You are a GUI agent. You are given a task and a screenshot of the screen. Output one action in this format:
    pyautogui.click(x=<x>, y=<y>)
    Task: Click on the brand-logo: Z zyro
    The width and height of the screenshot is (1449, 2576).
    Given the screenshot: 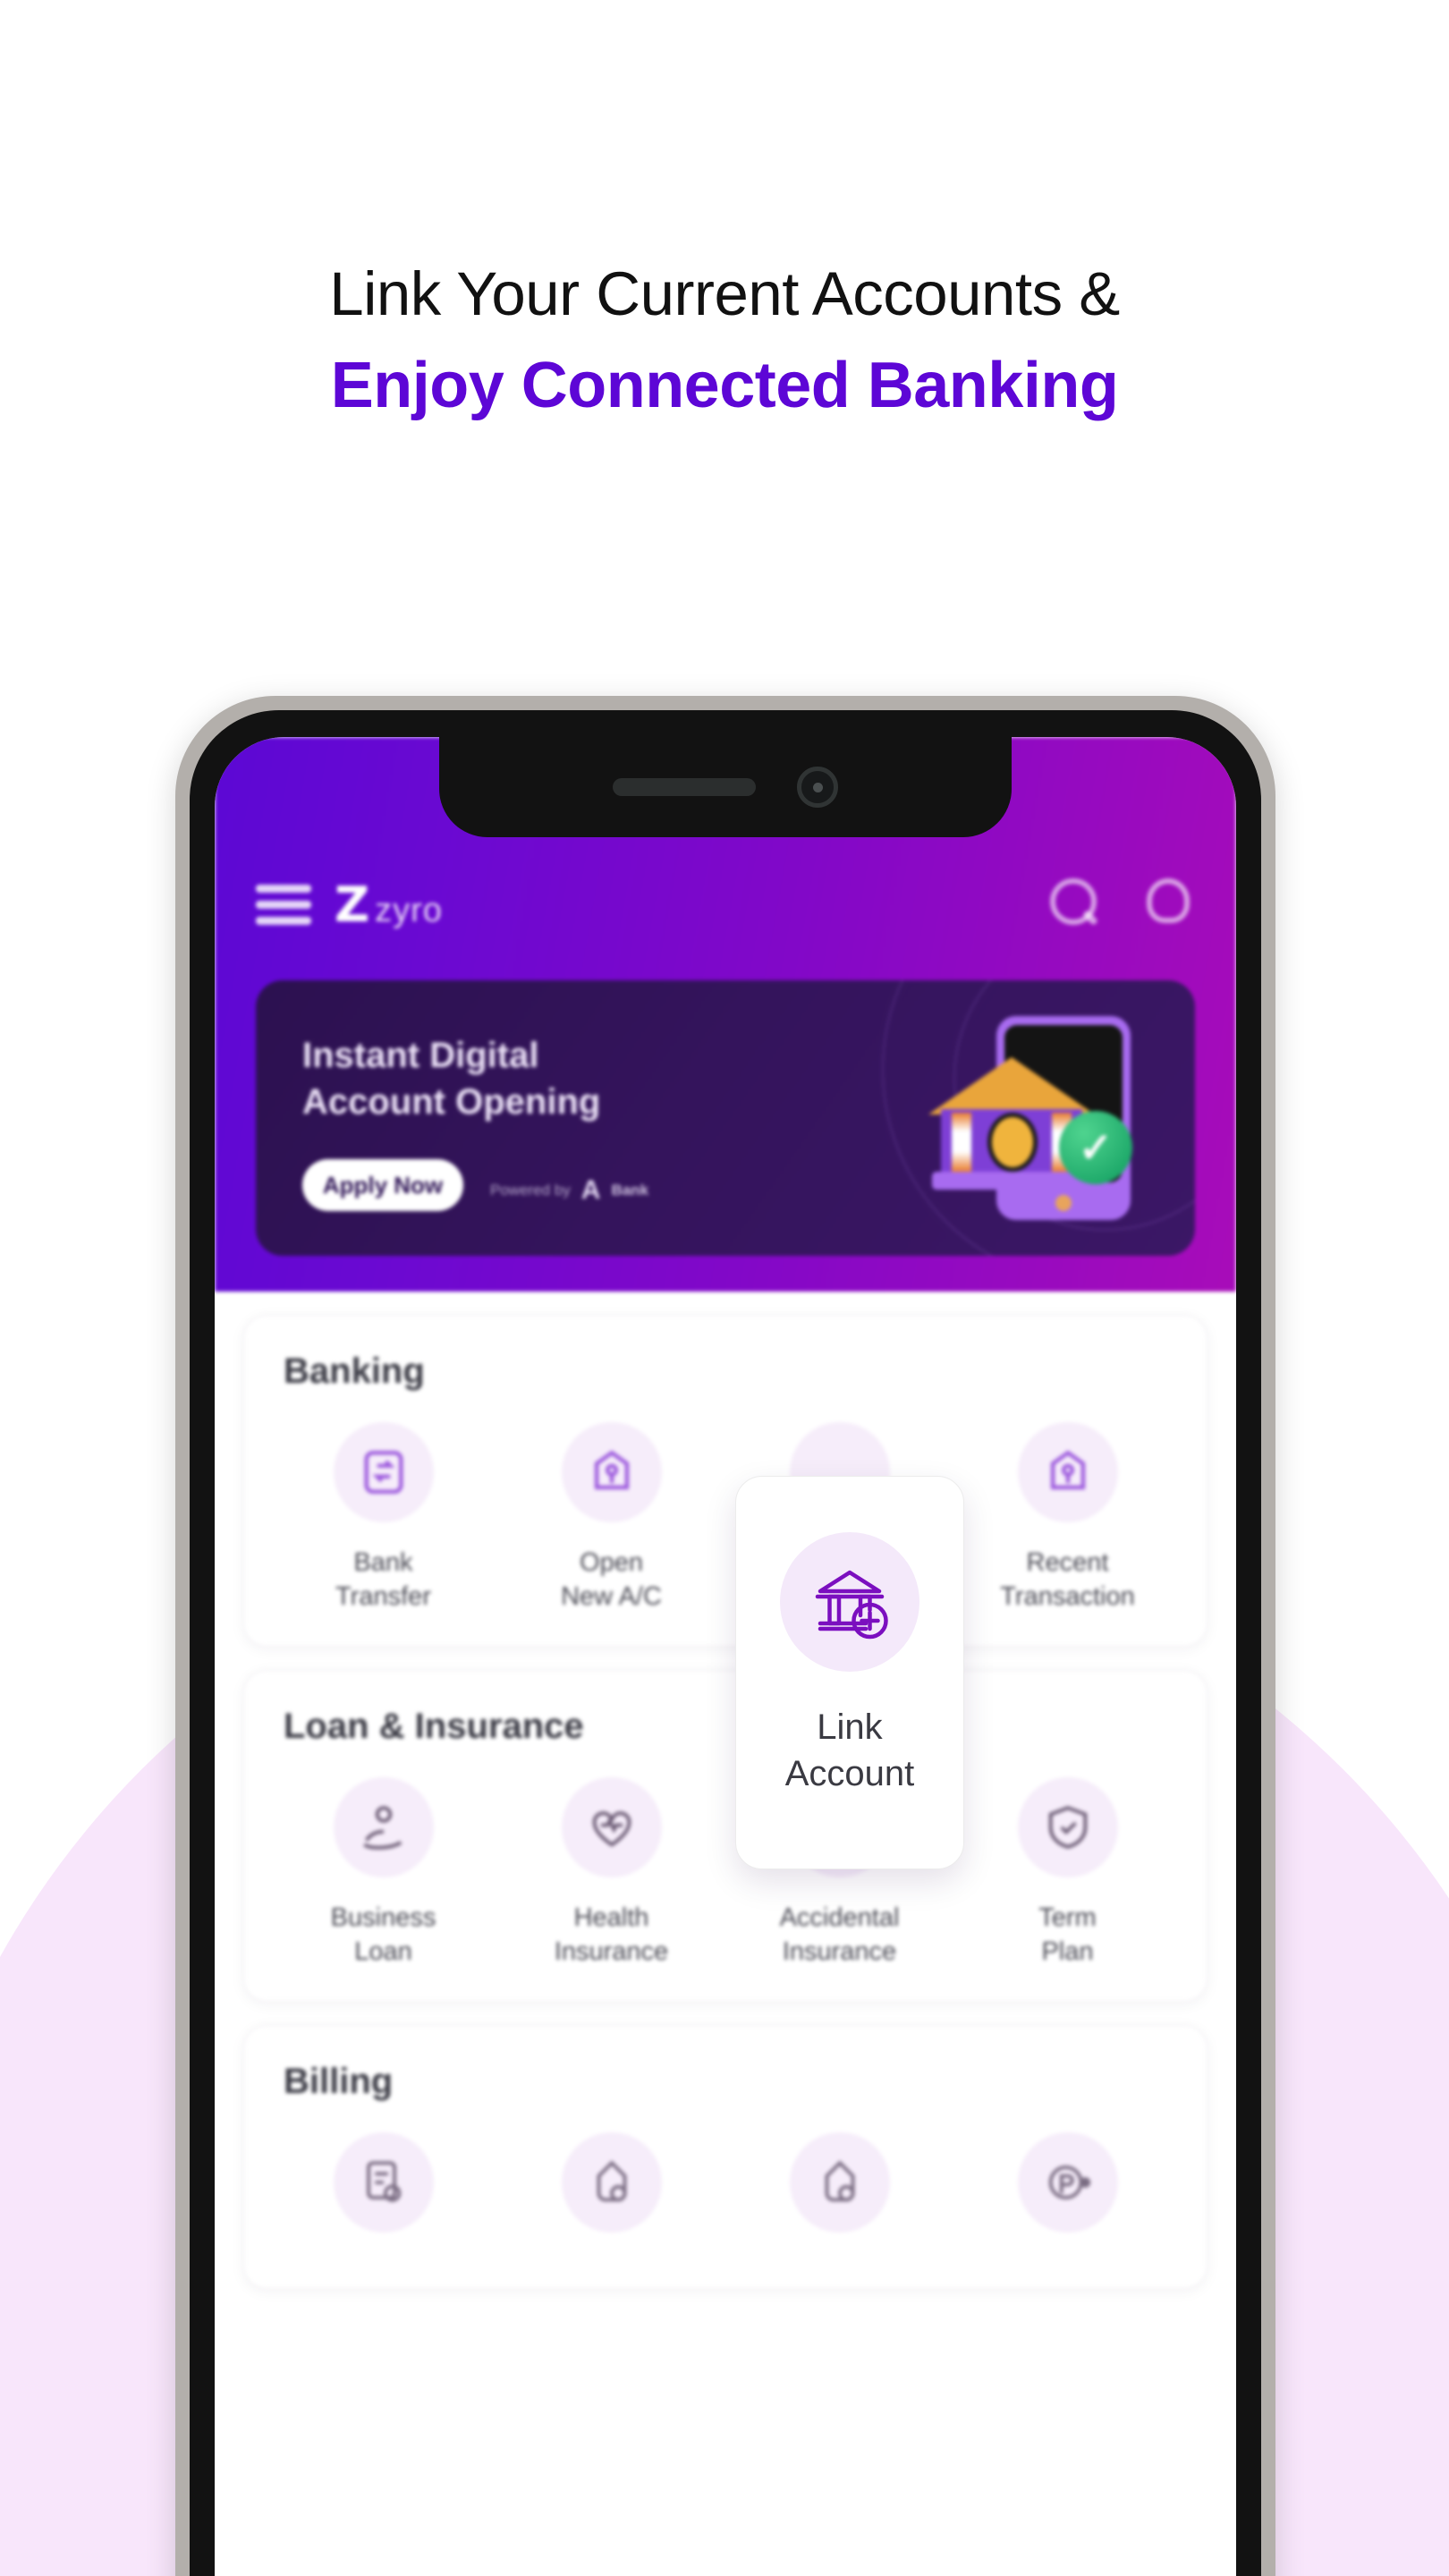 What is the action you would take?
    pyautogui.click(x=389, y=905)
    